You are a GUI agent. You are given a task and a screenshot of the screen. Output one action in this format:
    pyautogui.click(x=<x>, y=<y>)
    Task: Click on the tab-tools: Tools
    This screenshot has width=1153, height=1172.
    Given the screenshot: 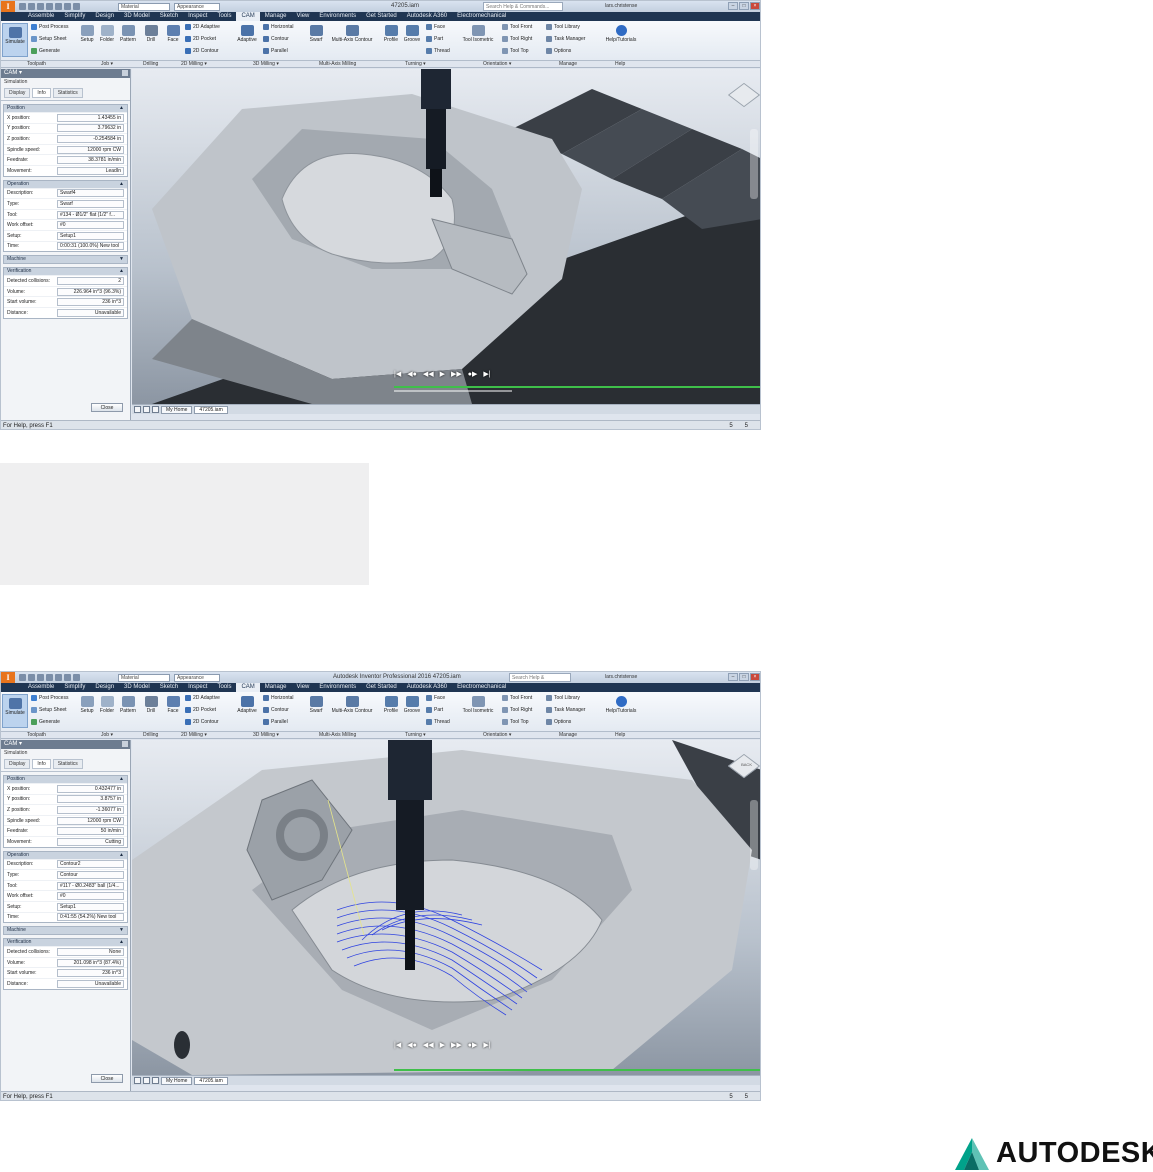 What is the action you would take?
    pyautogui.click(x=224, y=16)
    